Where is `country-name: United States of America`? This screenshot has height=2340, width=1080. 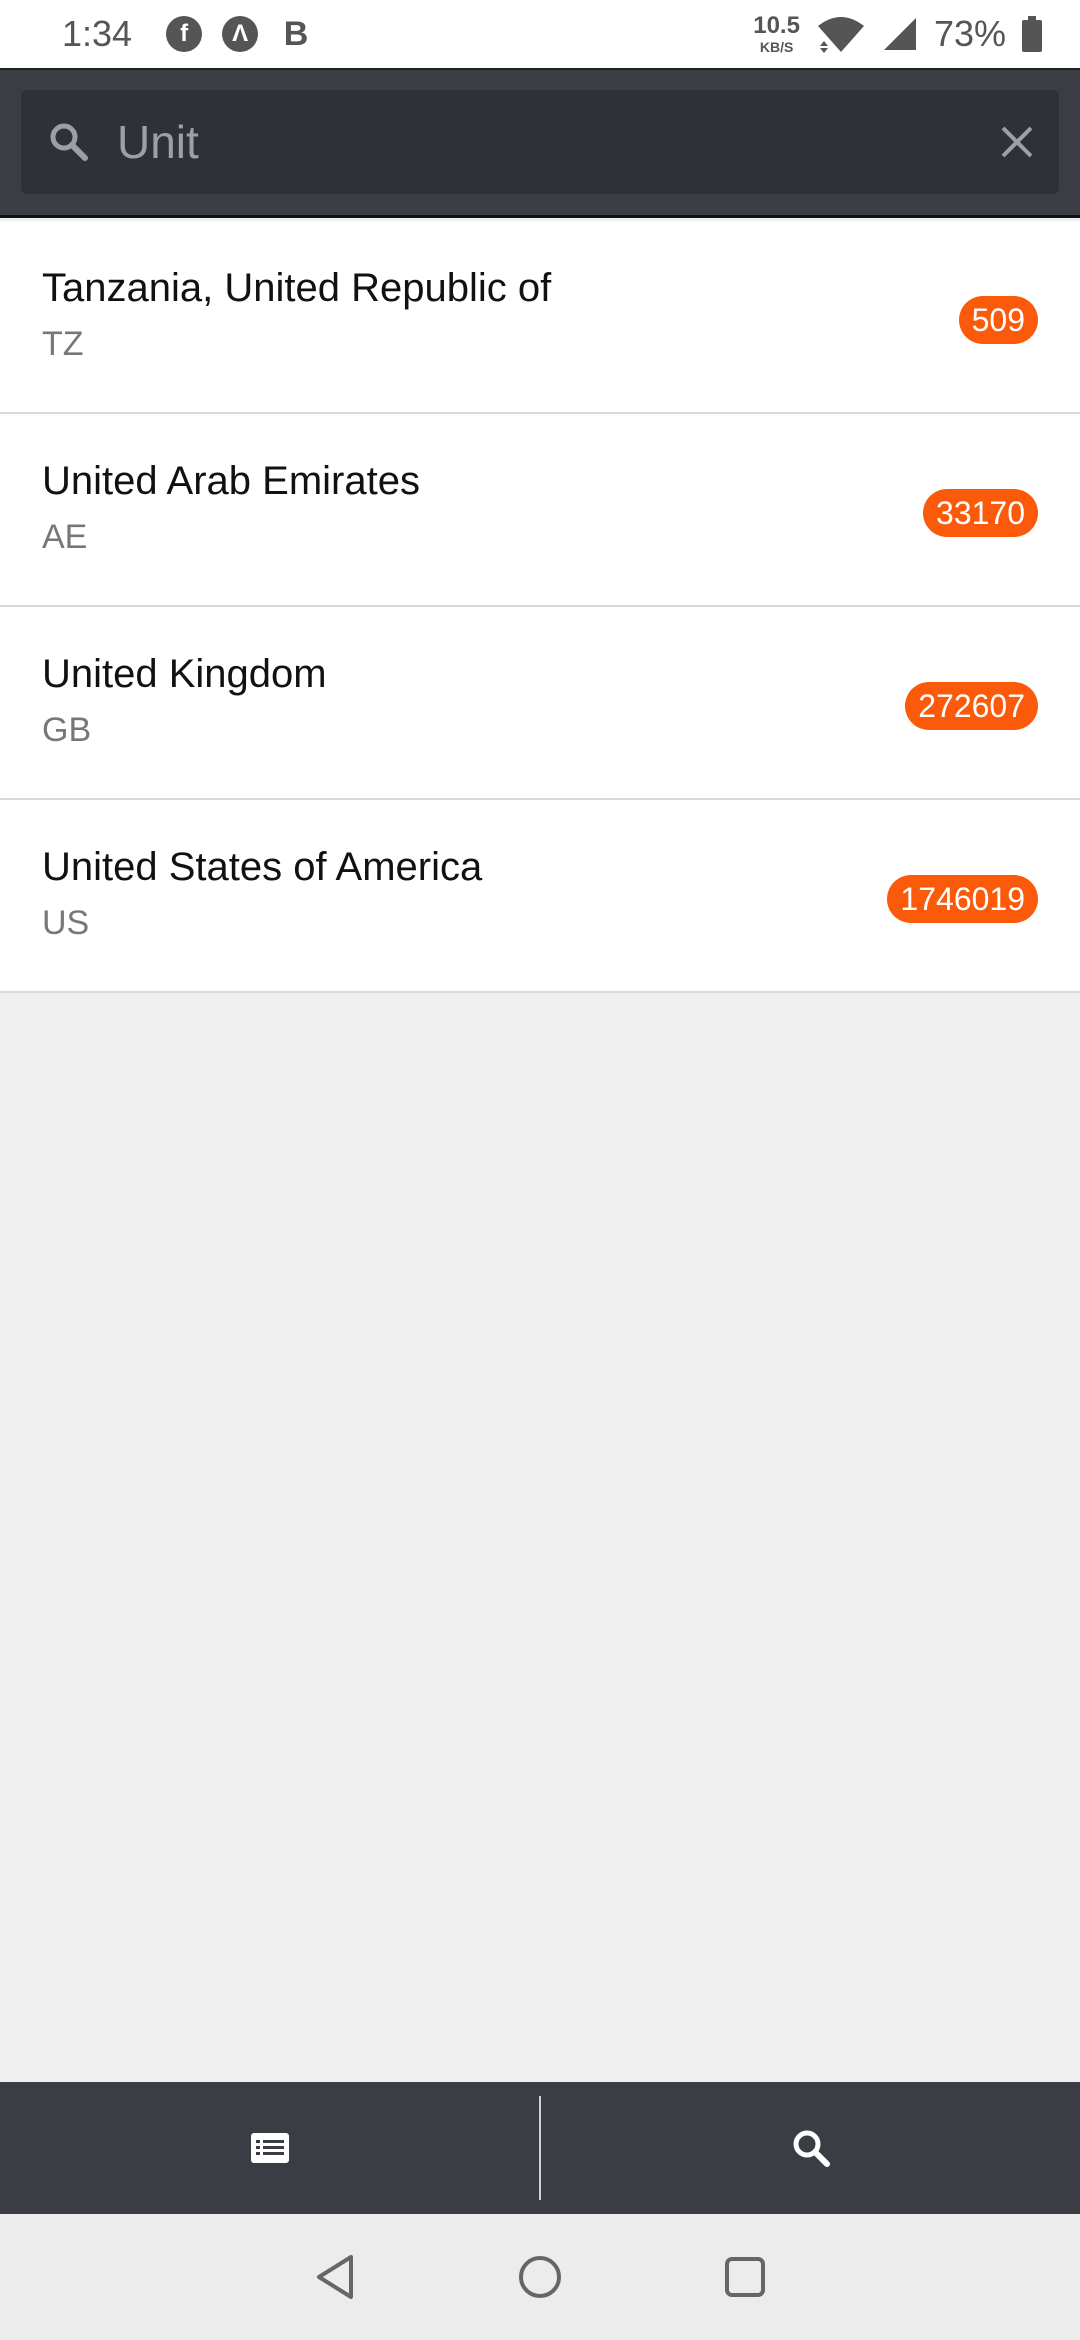
country-name: United States of America is located at coordinates (262, 867).